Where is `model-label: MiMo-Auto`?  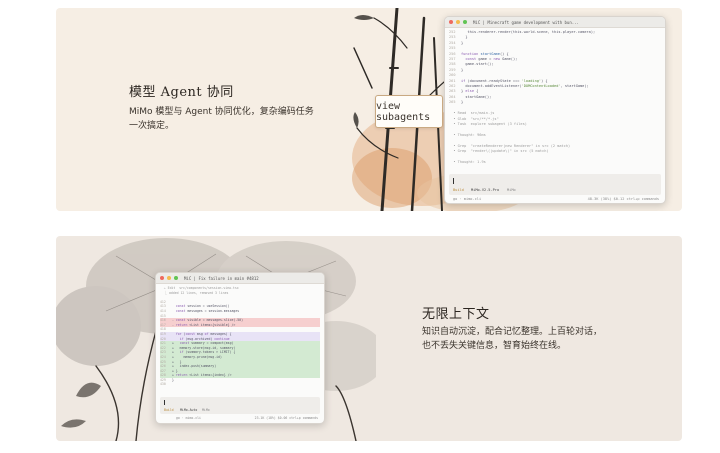
model-label: MiMo-Auto is located at coordinates (189, 410).